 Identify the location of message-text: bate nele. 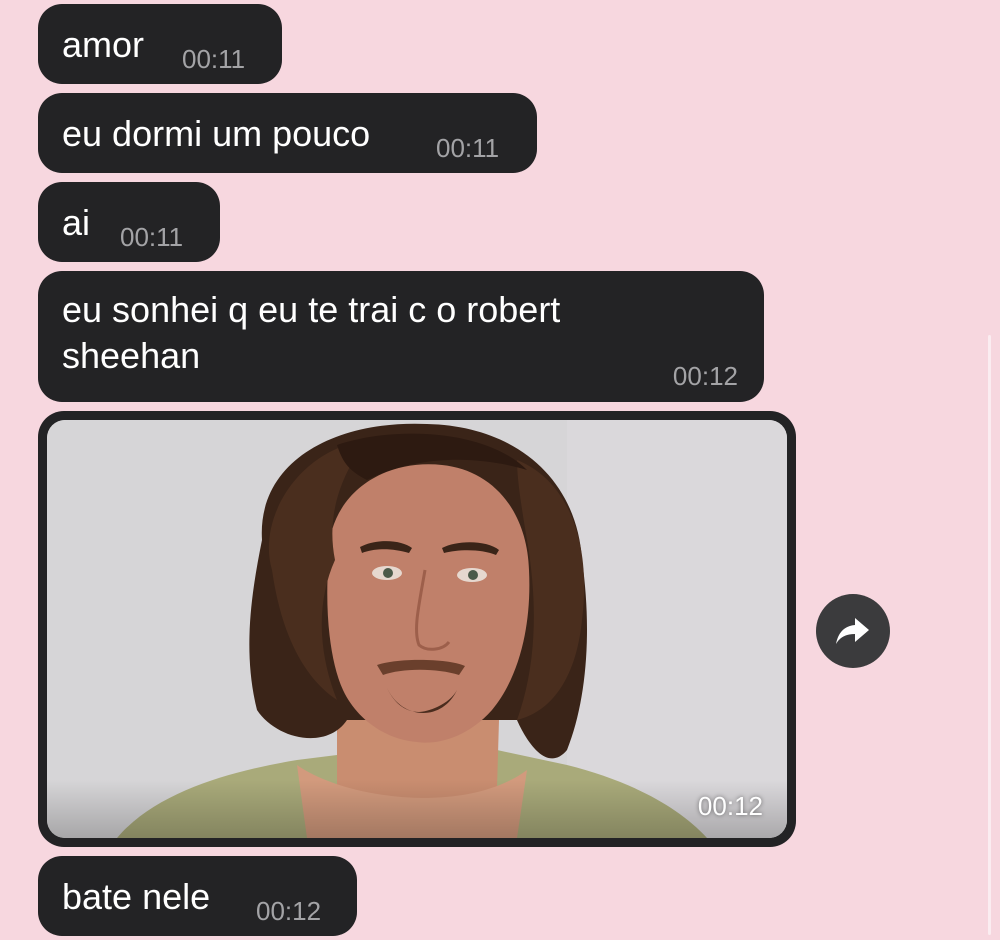
(136, 896).